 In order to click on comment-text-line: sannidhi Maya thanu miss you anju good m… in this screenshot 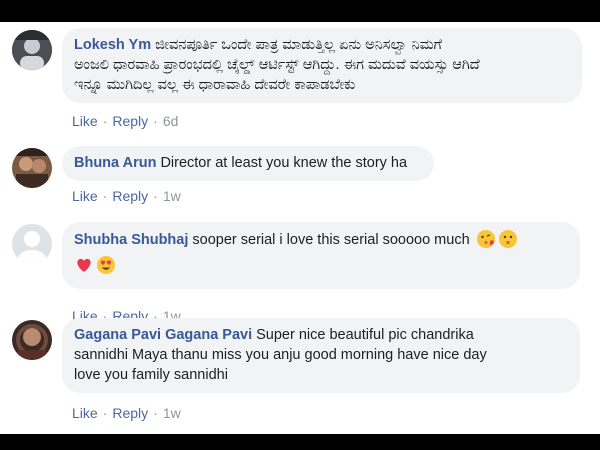, I will do `click(280, 355)`.